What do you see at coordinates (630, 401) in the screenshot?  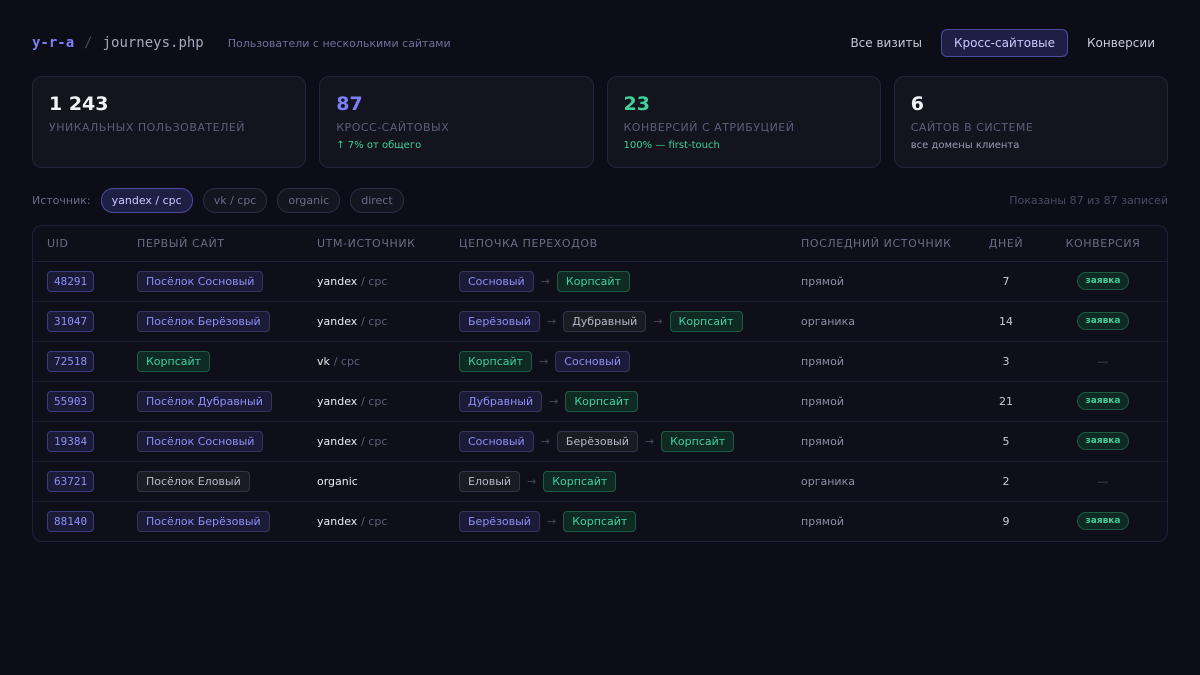 I see `cell-chain: Дубравный → Корпсайт` at bounding box center [630, 401].